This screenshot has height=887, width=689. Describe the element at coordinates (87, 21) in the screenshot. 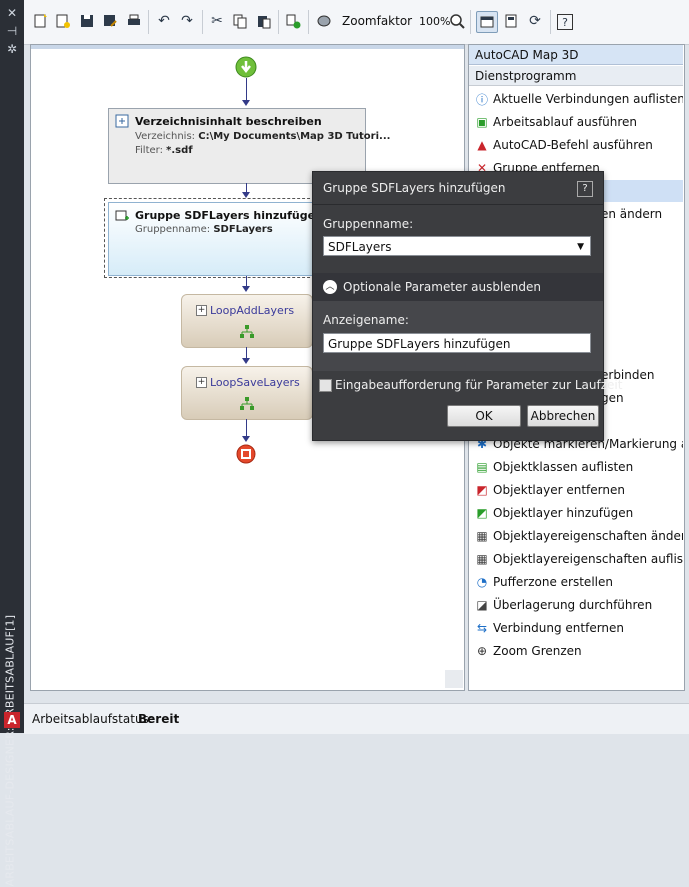

I see `save-icon` at that location.